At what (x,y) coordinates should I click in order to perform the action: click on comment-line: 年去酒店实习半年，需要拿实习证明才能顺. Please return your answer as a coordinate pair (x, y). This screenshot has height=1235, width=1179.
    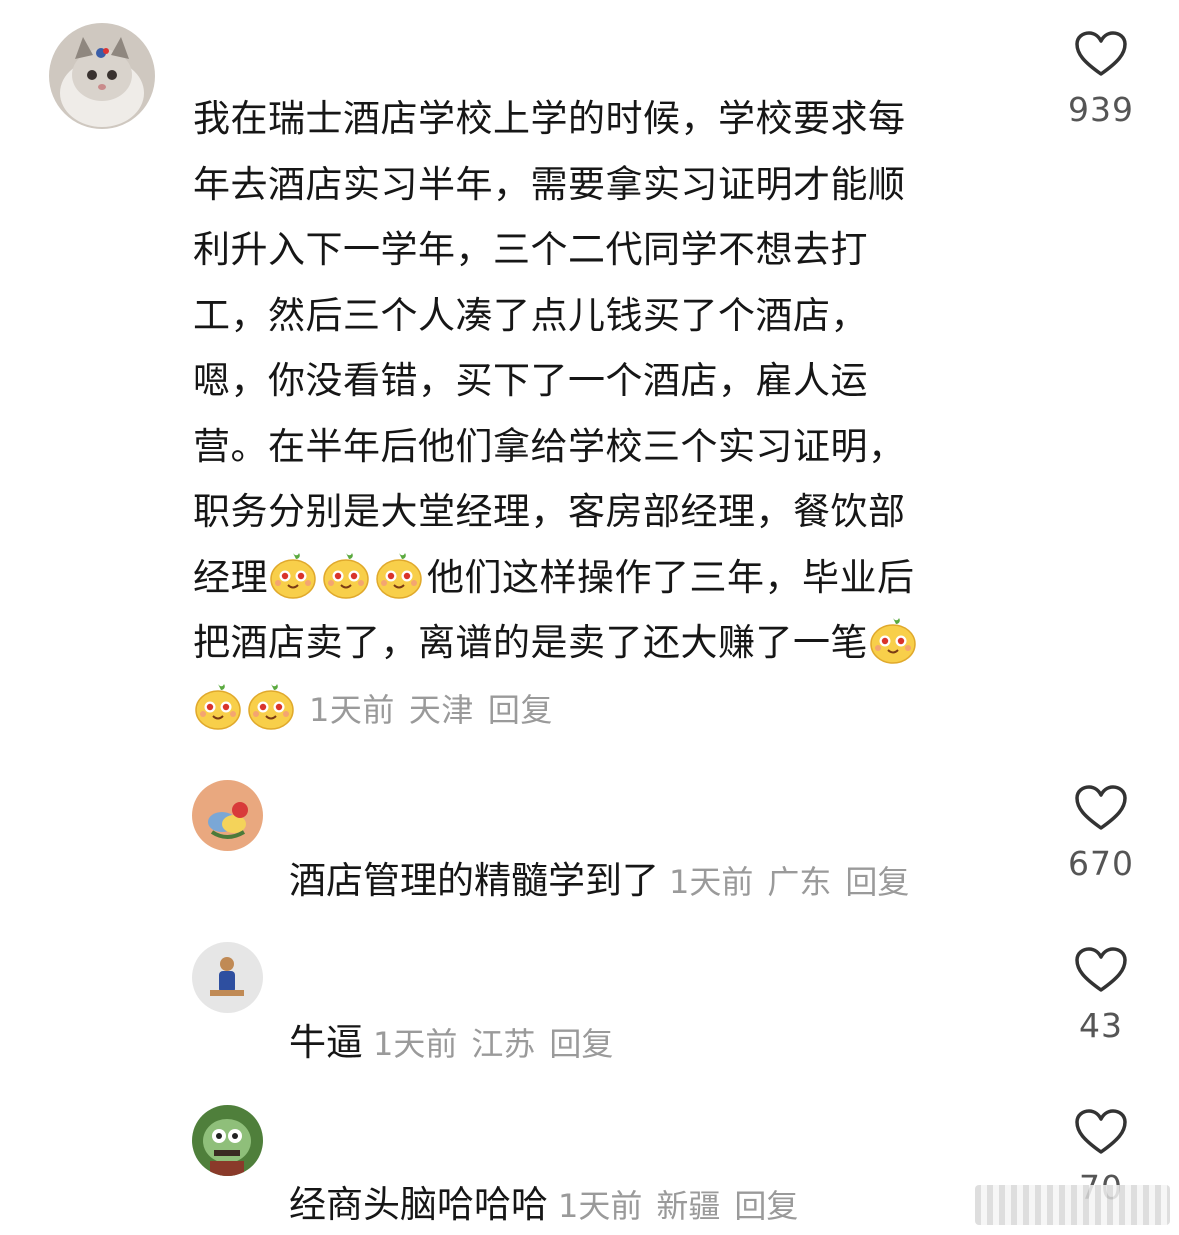
    Looking at the image, I should click on (549, 184).